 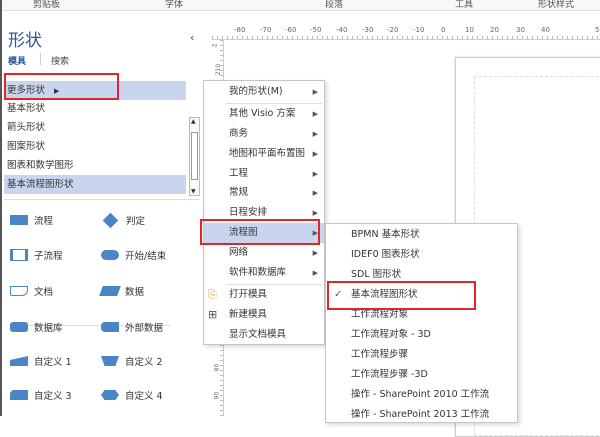 What do you see at coordinates (132, 361) in the screenshot?
I see `shape-custom-2: 自定义 2` at bounding box center [132, 361].